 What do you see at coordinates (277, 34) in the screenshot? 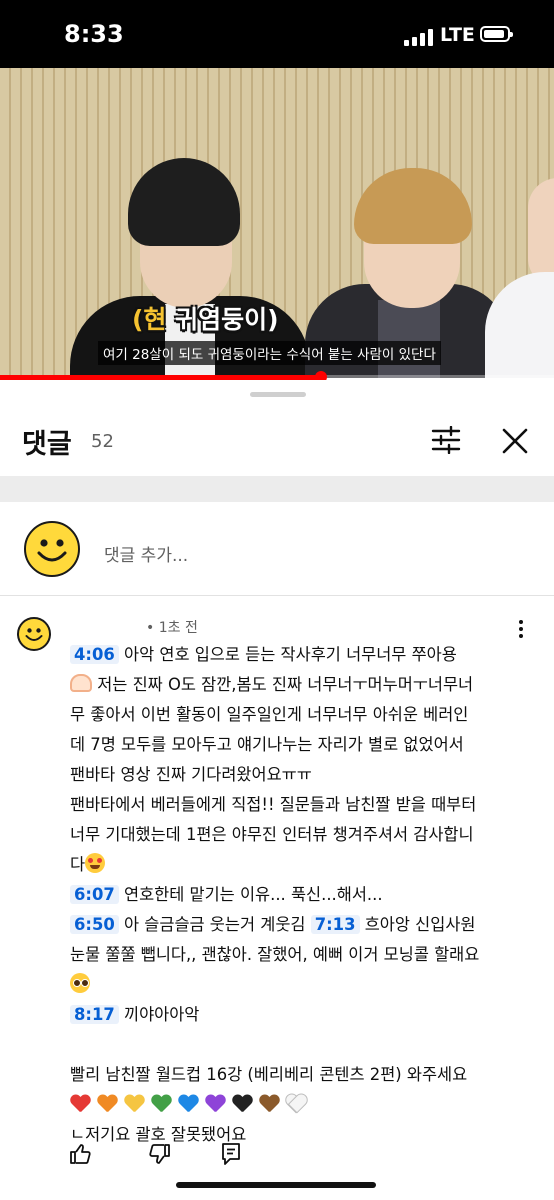
I see `status-bar: 8:33 LTE` at bounding box center [277, 34].